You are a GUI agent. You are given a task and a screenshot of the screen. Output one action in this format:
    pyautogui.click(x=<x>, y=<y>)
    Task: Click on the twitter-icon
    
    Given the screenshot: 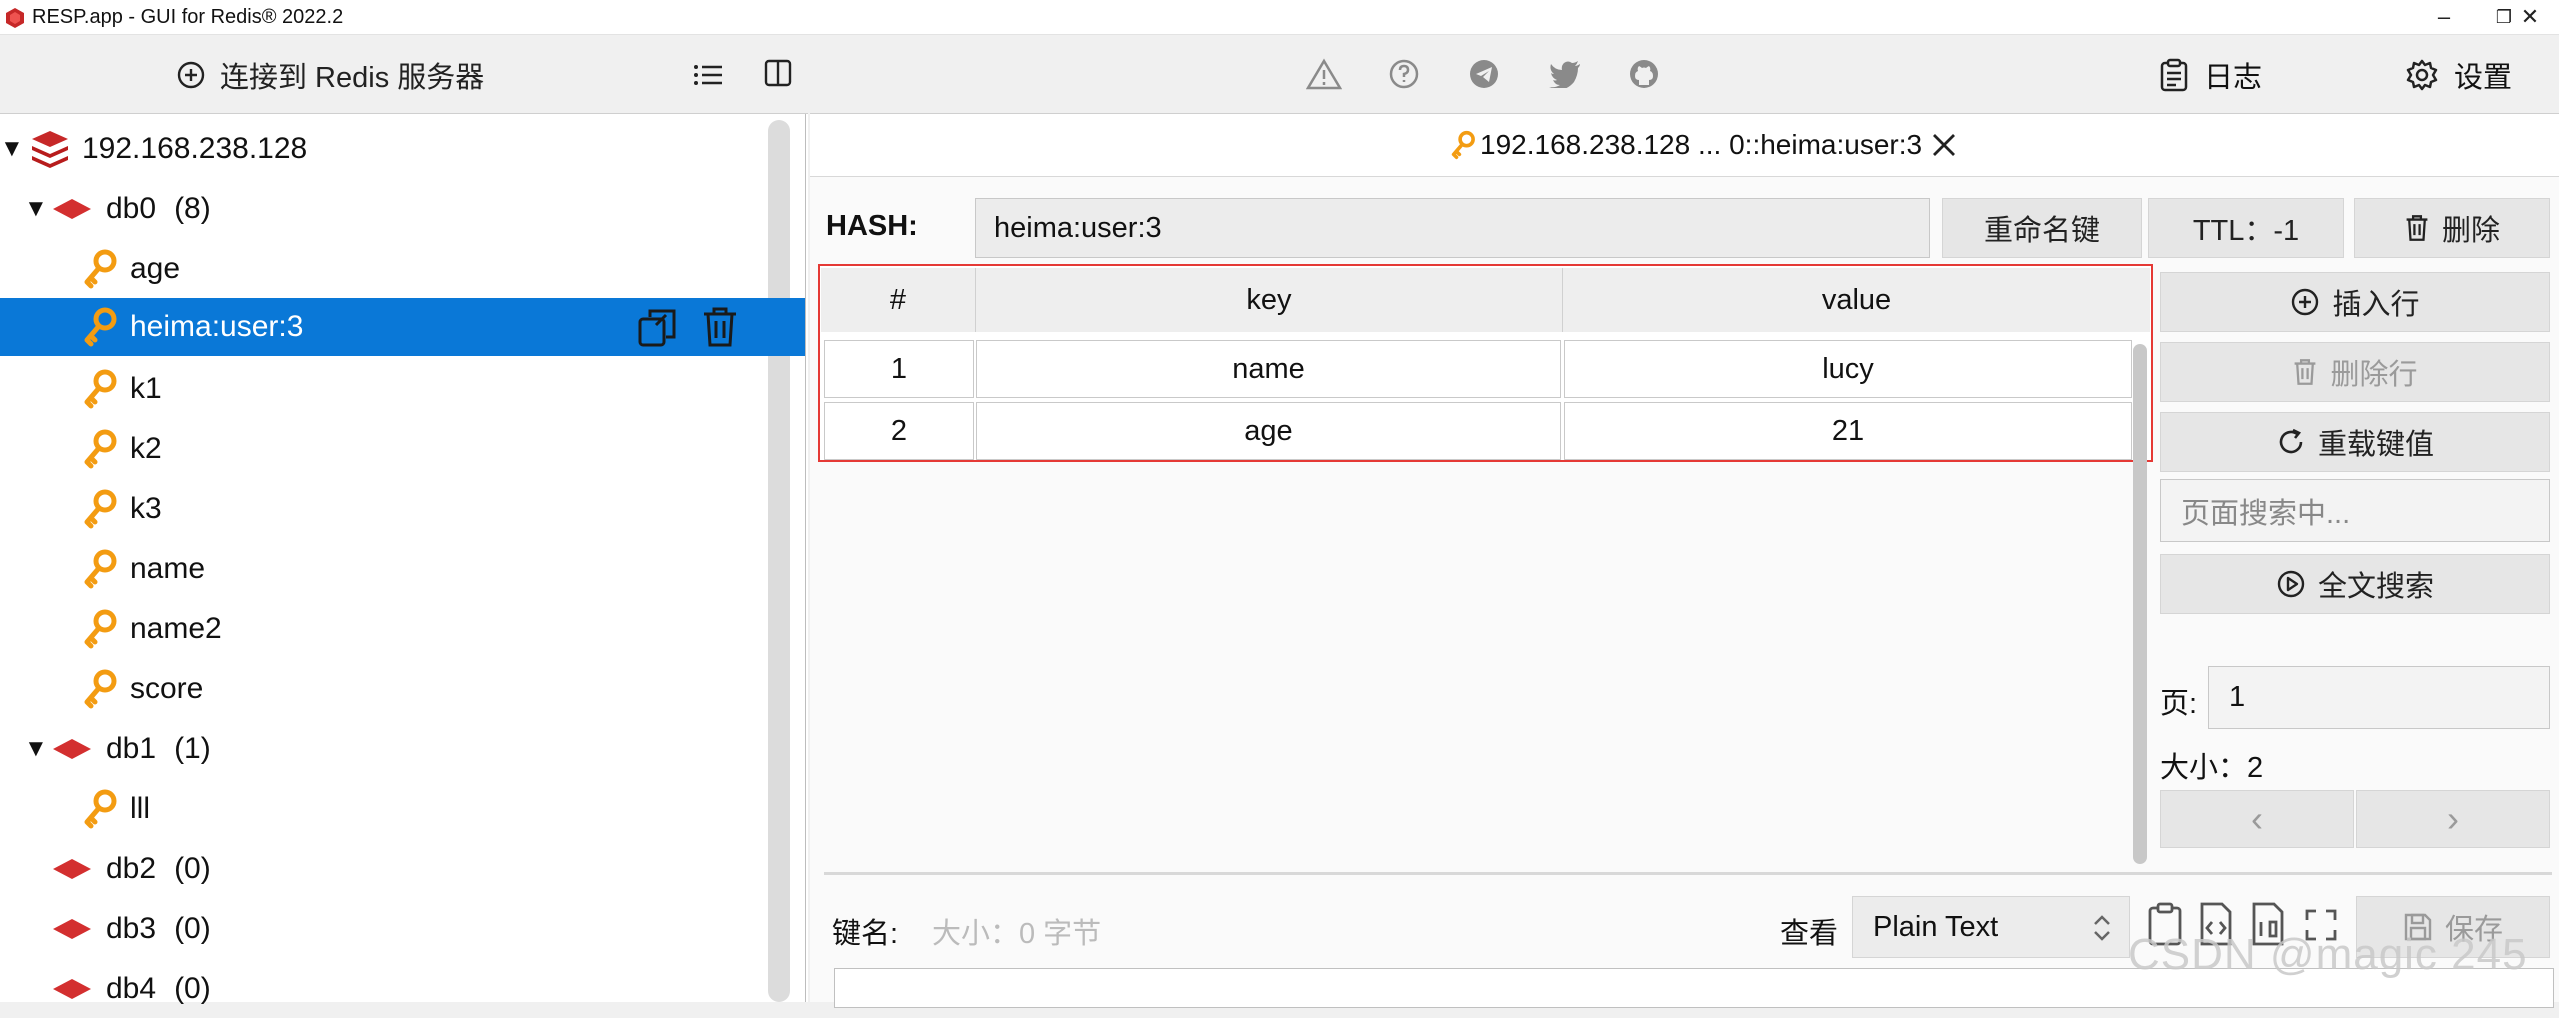 What is the action you would take?
    pyautogui.click(x=1565, y=74)
    